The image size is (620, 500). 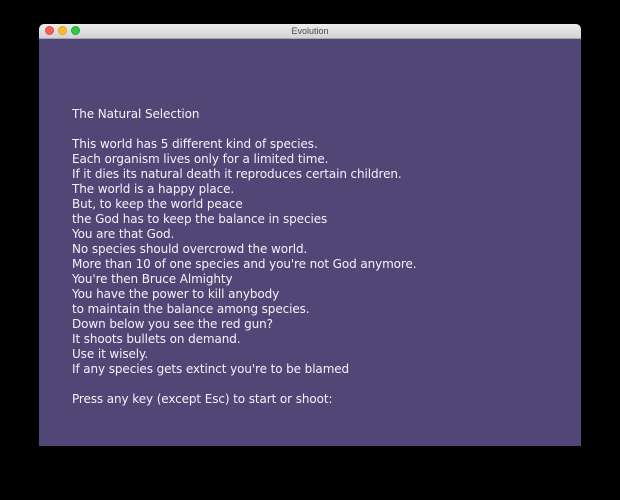 What do you see at coordinates (123, 234) in the screenshot?
I see `intro-line: You are that God.` at bounding box center [123, 234].